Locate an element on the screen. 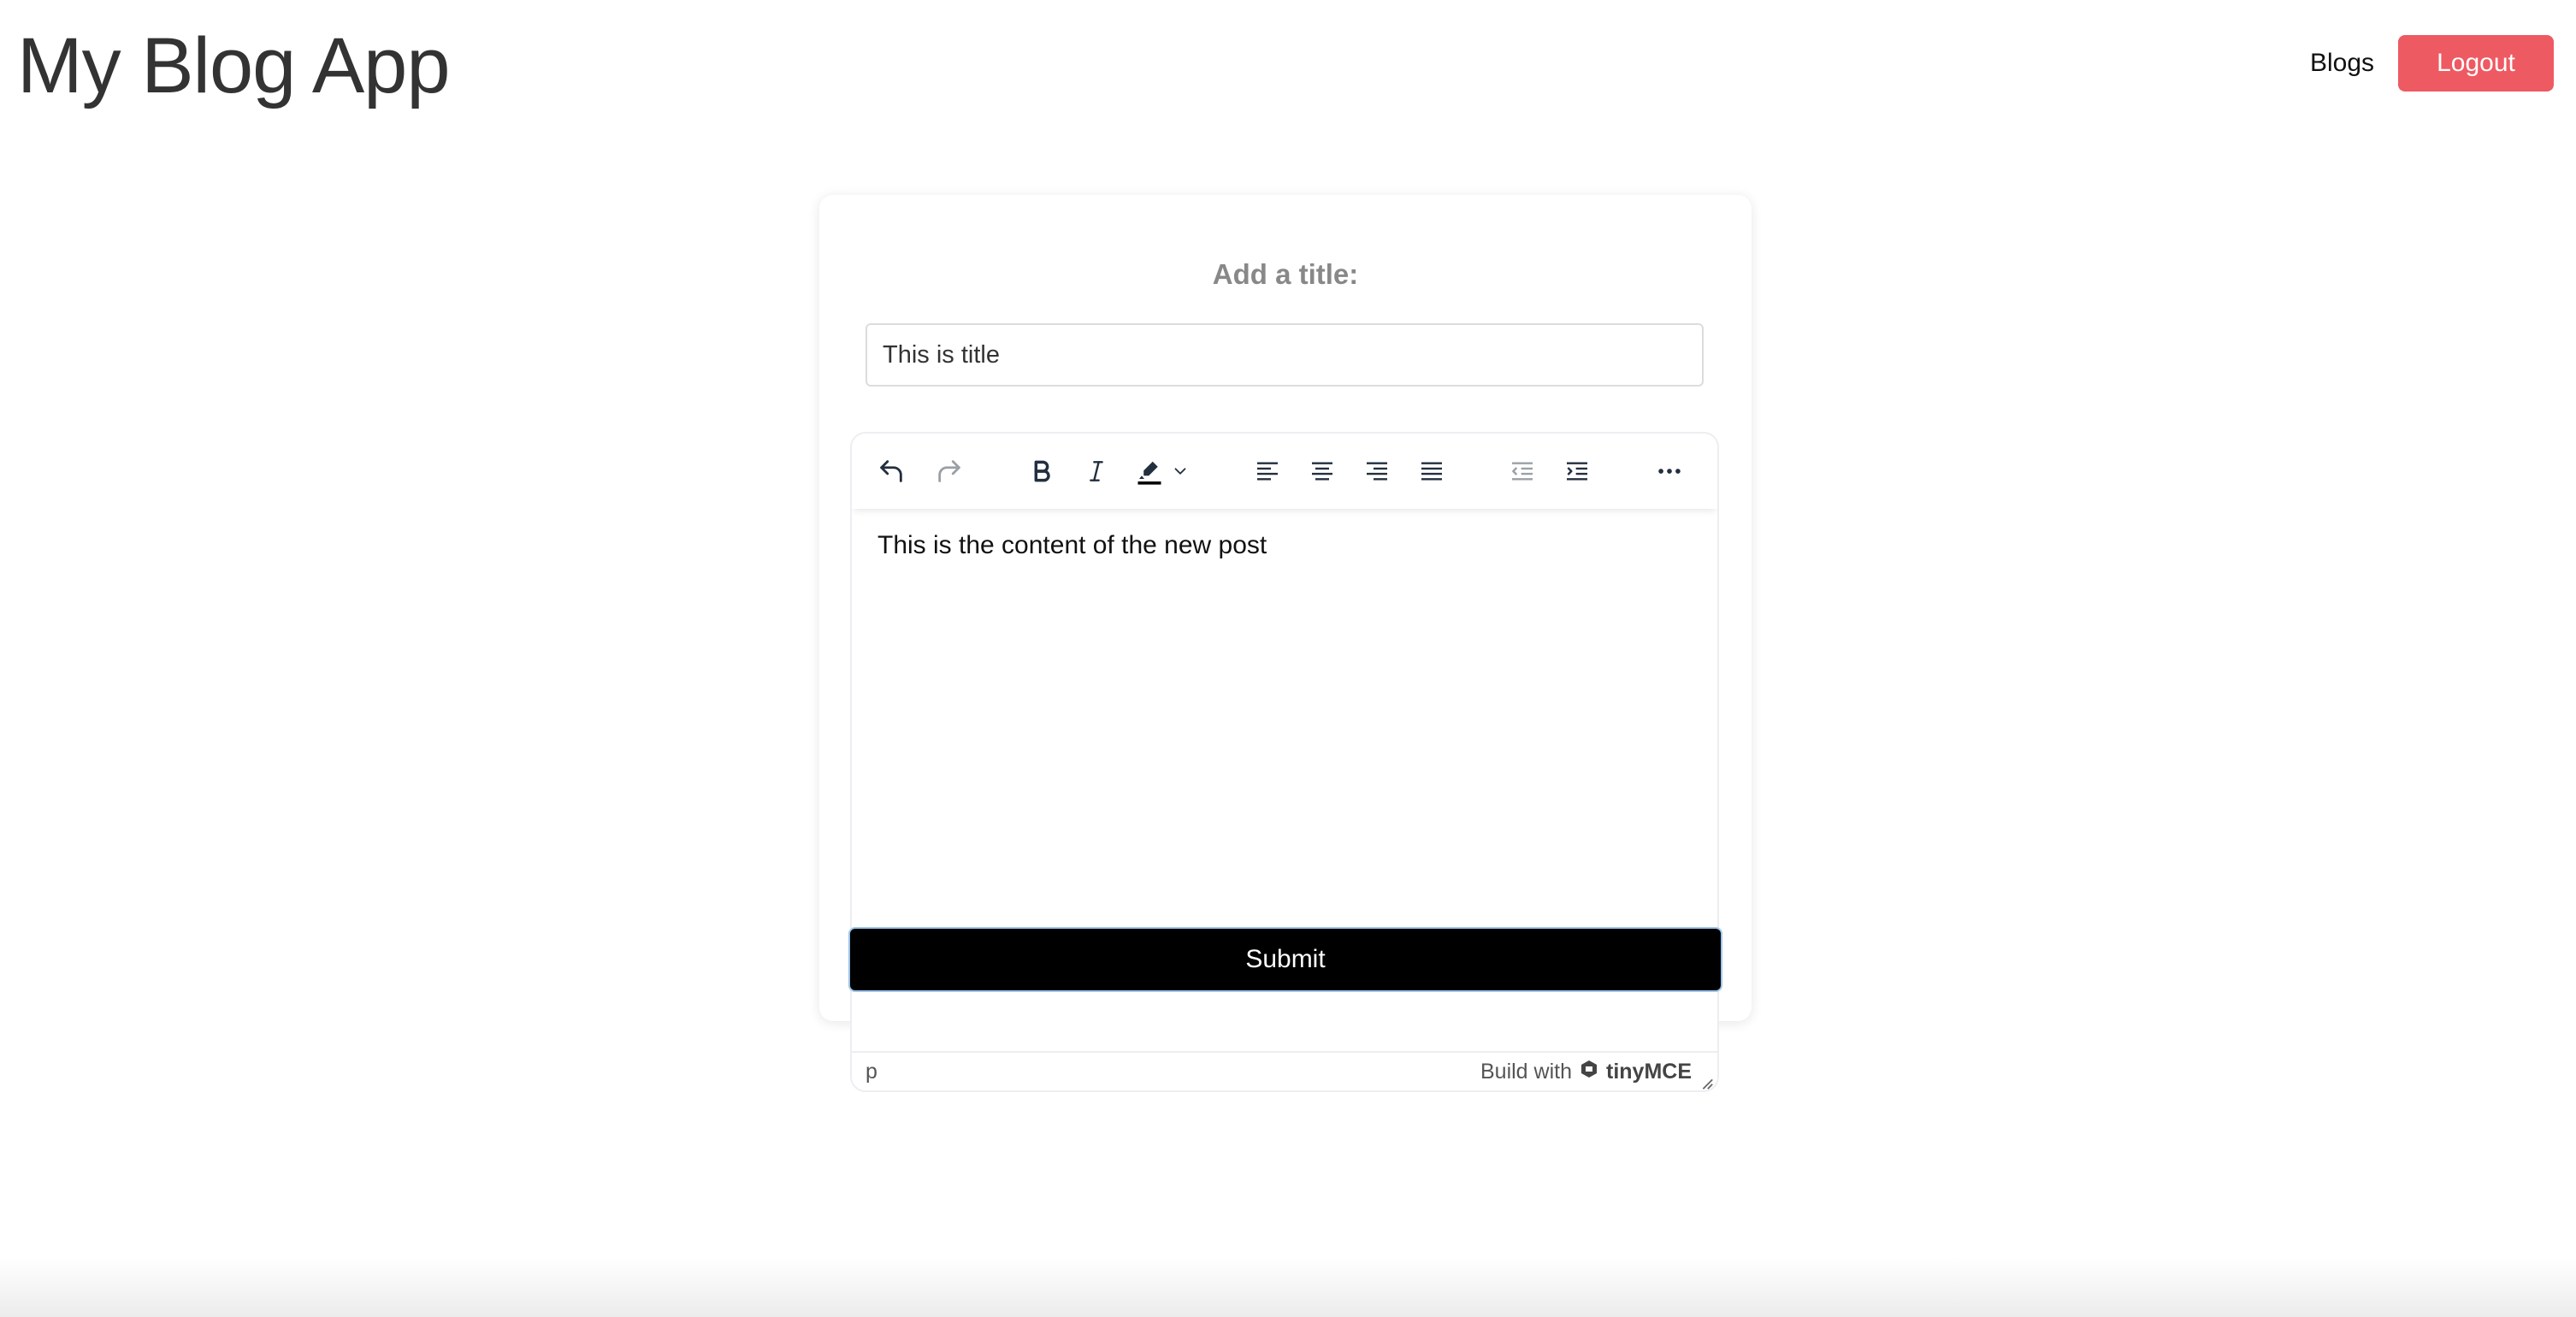 This screenshot has height=1317, width=2576. align-center-button is located at coordinates (1322, 472).